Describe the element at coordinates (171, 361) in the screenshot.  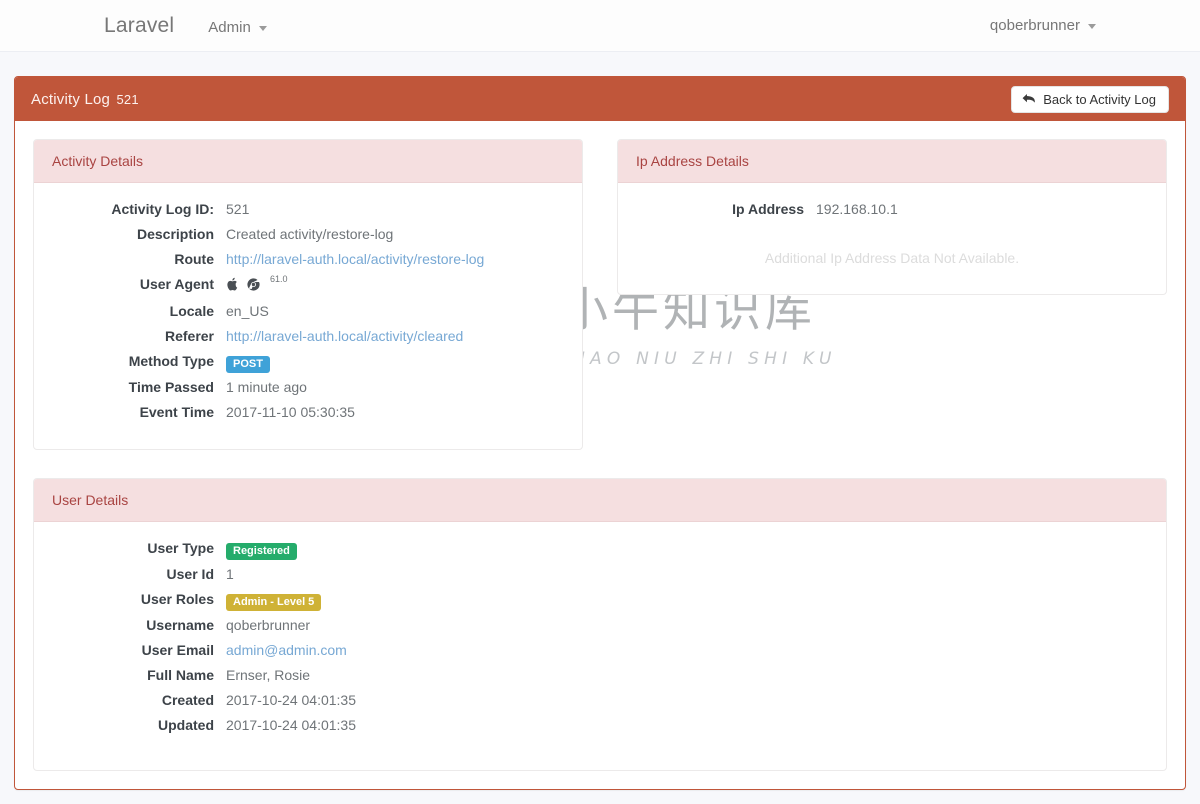
I see `detail-label: Method Type` at that location.